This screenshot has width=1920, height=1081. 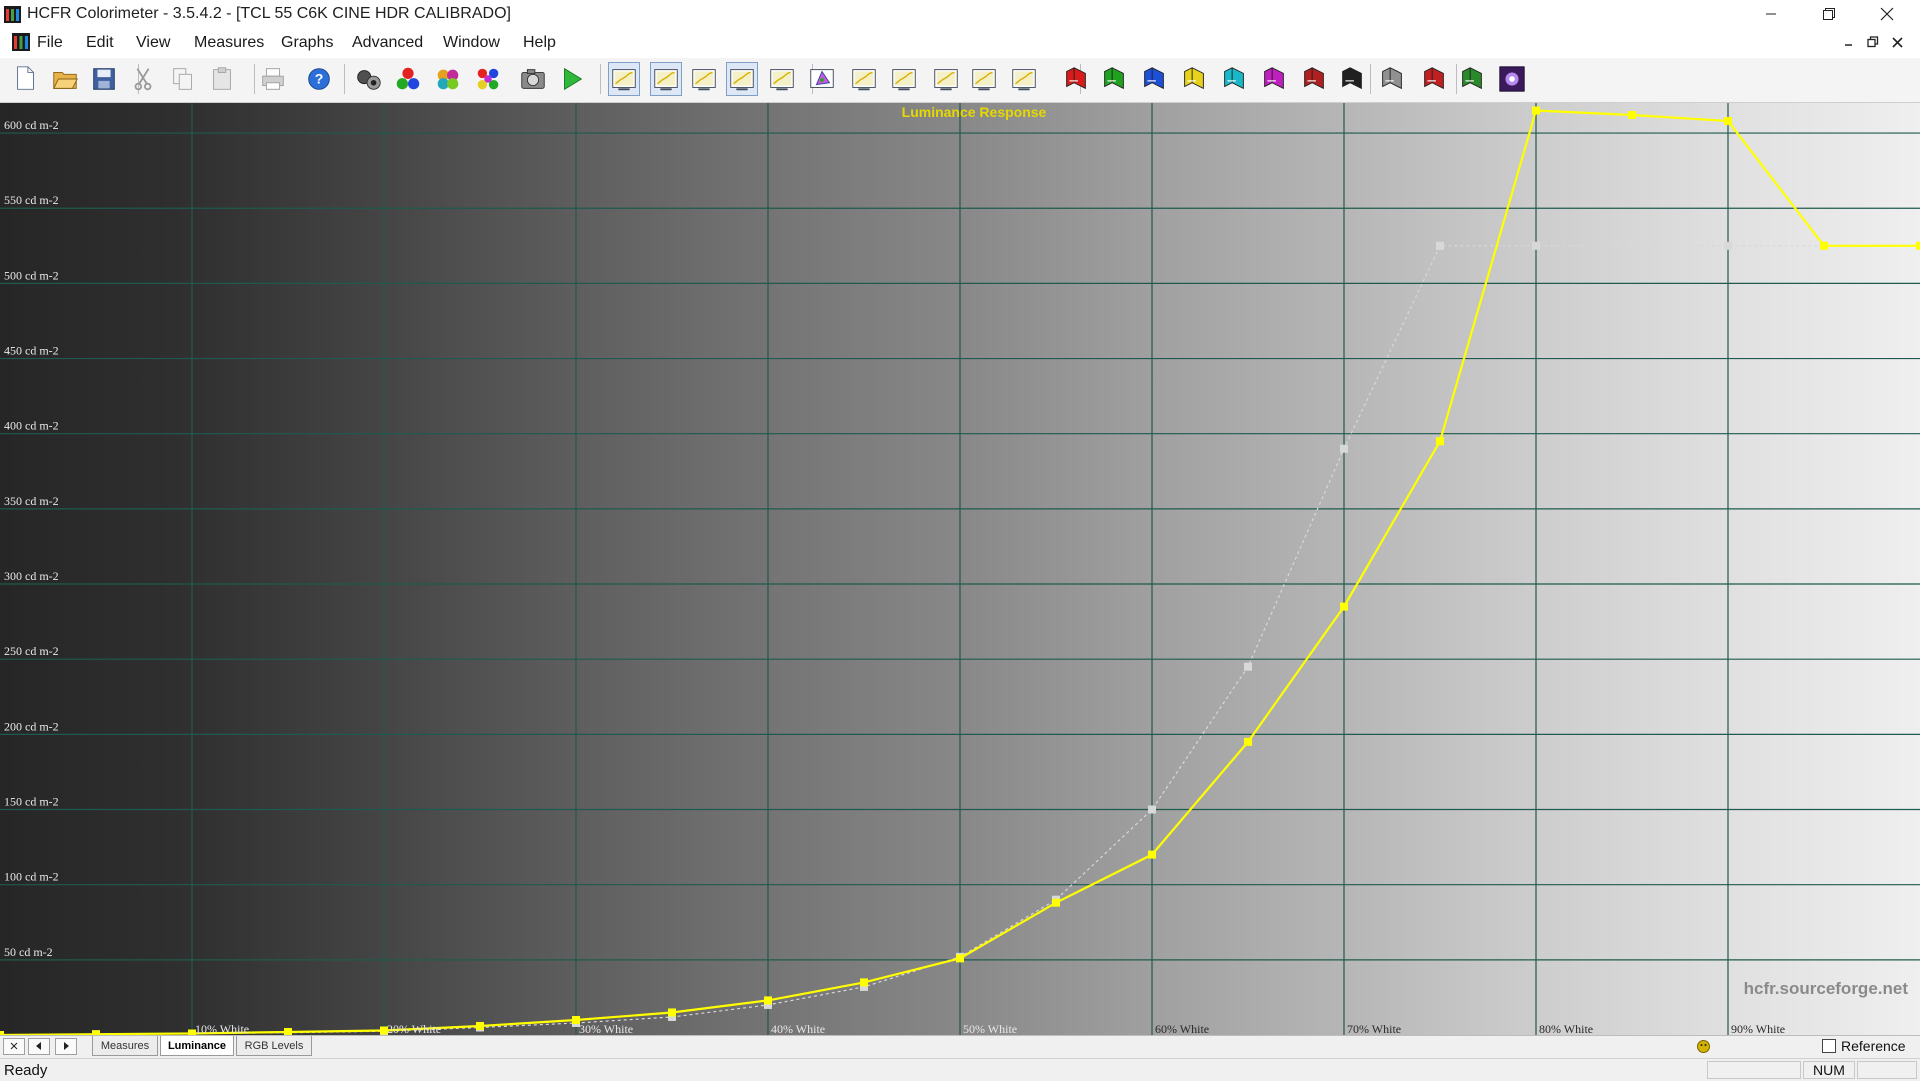 I want to click on toolbar-button-print, so click(x=273, y=79).